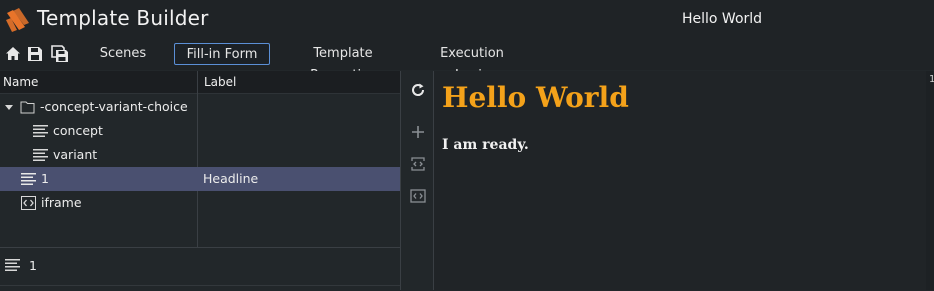 The image size is (934, 291). What do you see at coordinates (535, 97) in the screenshot?
I see `preview-headline: Hello World` at bounding box center [535, 97].